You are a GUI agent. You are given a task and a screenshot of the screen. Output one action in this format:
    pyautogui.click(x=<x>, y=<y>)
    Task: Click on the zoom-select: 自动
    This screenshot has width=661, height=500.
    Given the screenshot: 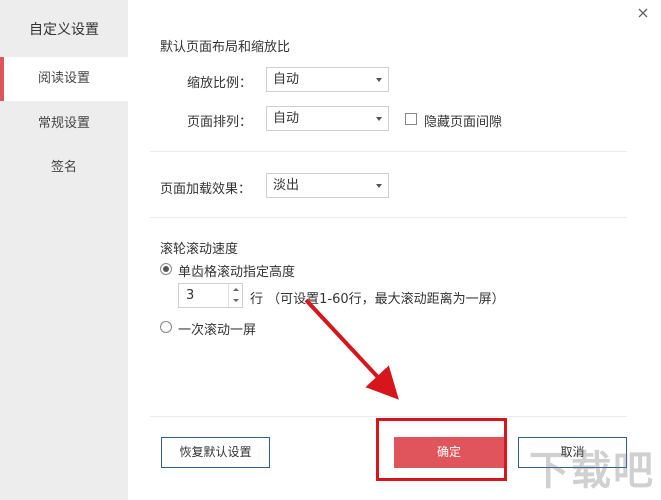 What is the action you would take?
    pyautogui.click(x=327, y=79)
    